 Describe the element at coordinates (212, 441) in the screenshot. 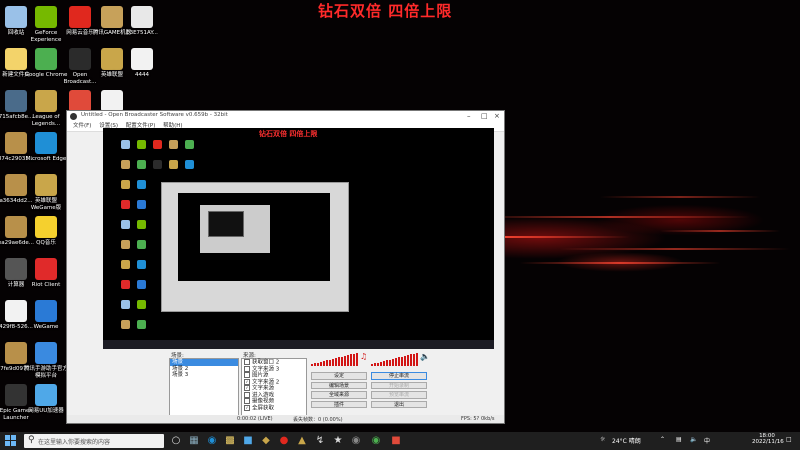

I see `edge-icon: ◉` at that location.